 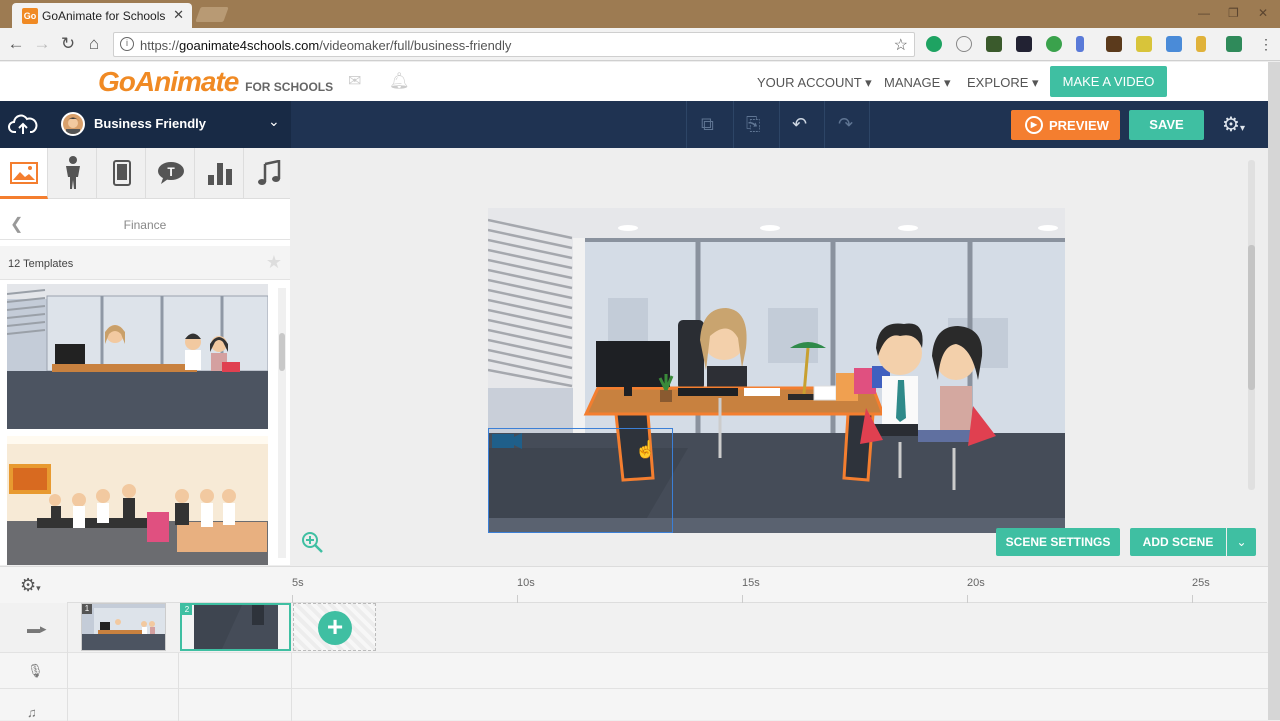 What do you see at coordinates (751, 583) in the screenshot?
I see `tick-label: 15s` at bounding box center [751, 583].